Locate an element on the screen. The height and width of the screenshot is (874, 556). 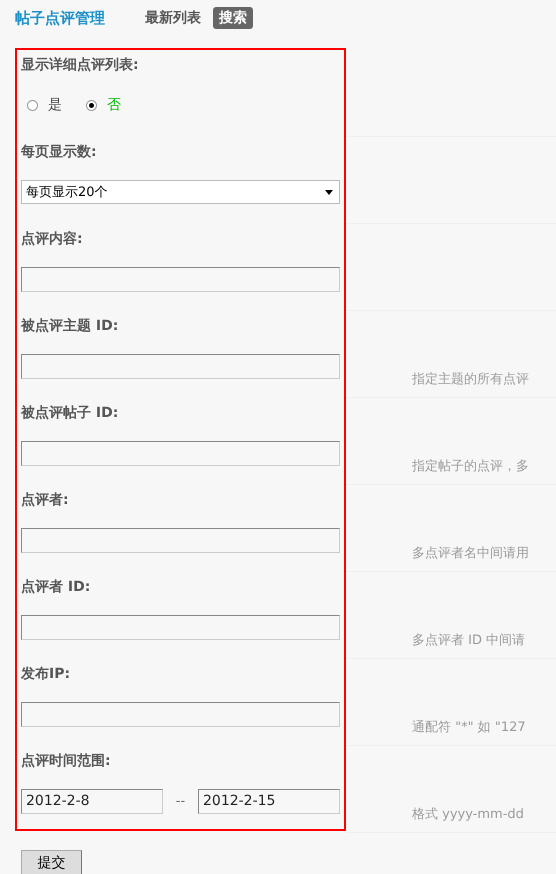
field-label: 被点评帖子 ID: is located at coordinates (70, 413).